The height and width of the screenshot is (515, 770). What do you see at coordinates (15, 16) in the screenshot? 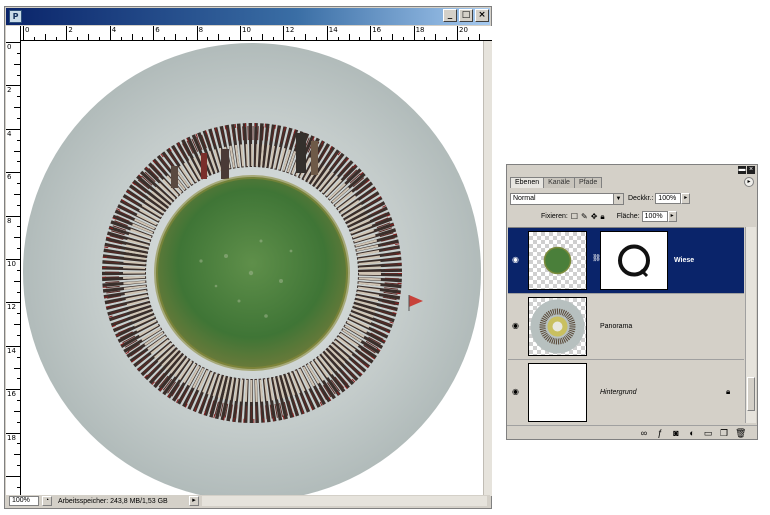
I see `photoshop-icon: P` at bounding box center [15, 16].